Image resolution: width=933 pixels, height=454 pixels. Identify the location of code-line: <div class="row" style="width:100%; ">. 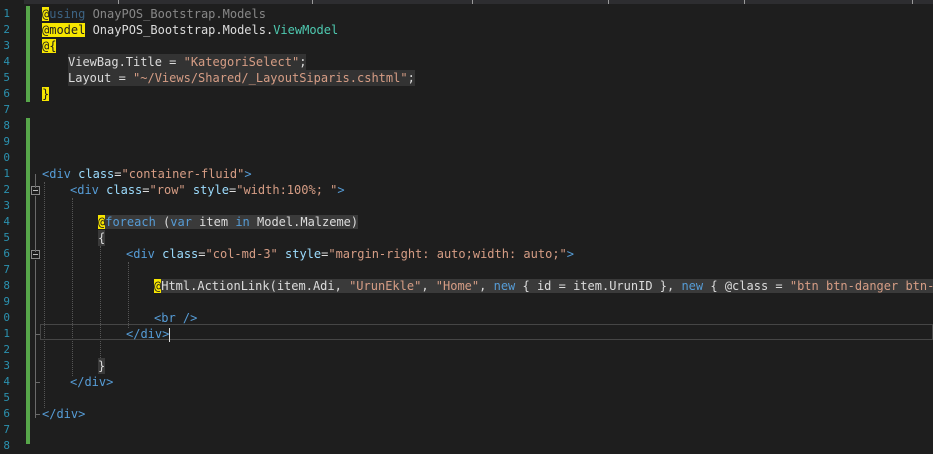
(207, 190).